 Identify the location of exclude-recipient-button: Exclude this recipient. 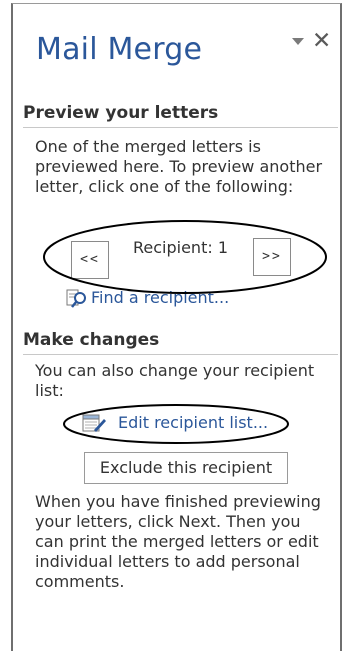
(186, 468).